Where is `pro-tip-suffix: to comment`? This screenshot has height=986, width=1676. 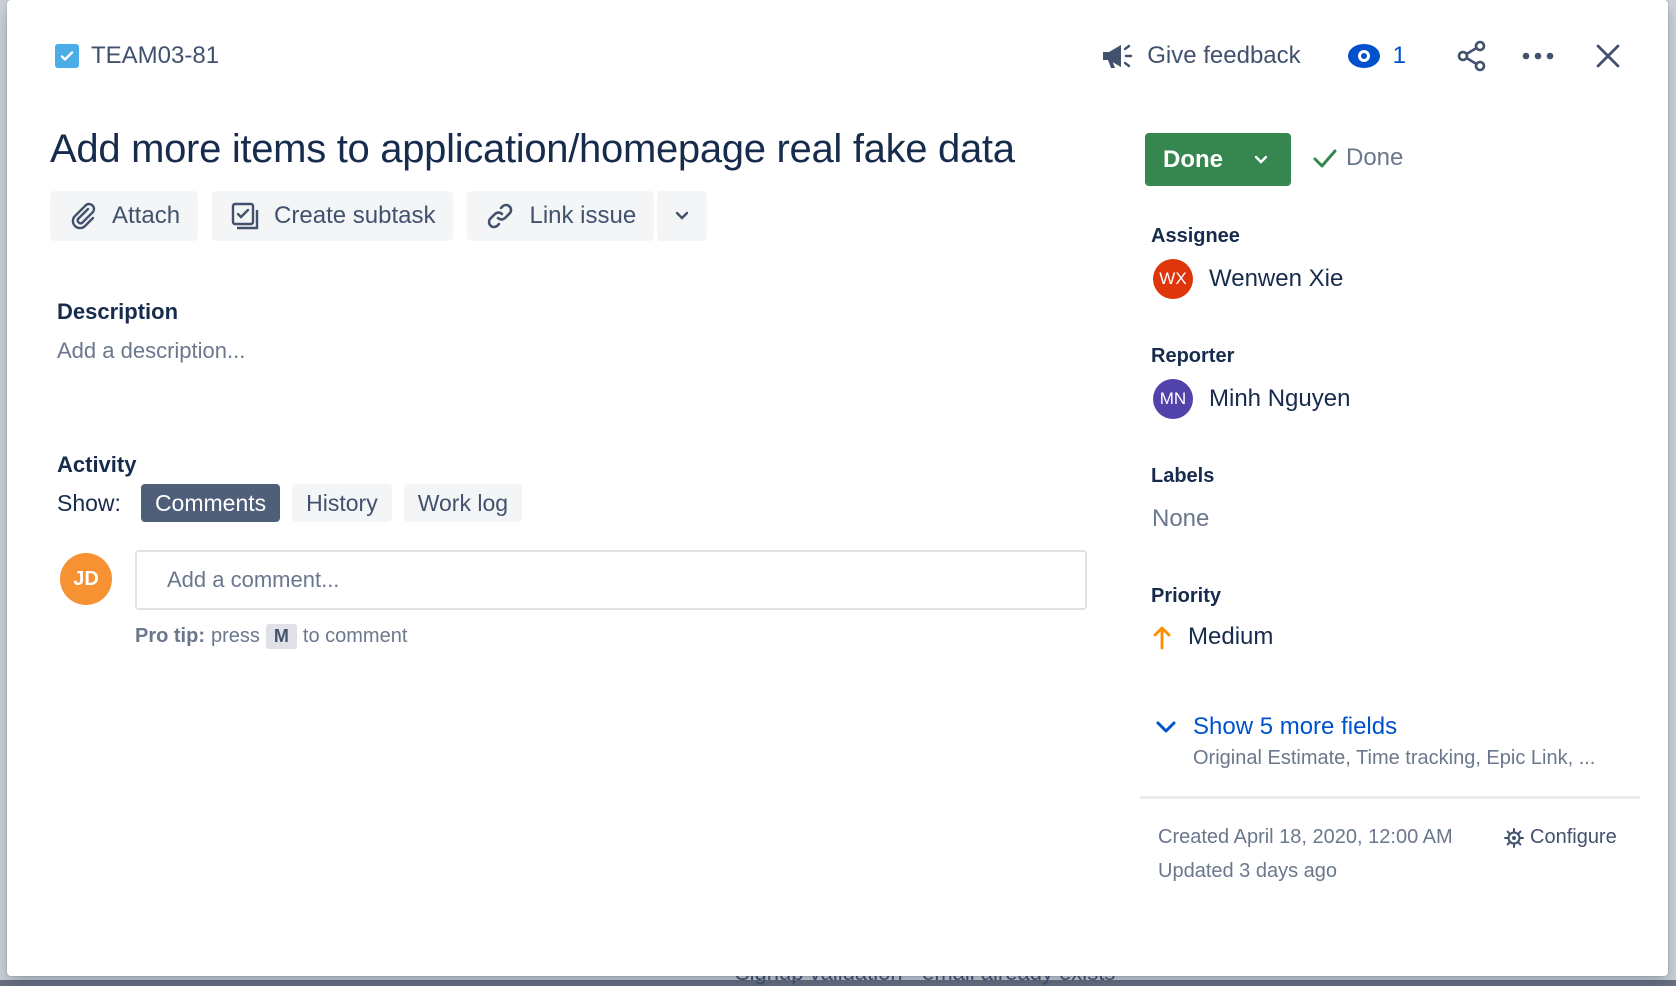 pro-tip-suffix: to comment is located at coordinates (355, 636).